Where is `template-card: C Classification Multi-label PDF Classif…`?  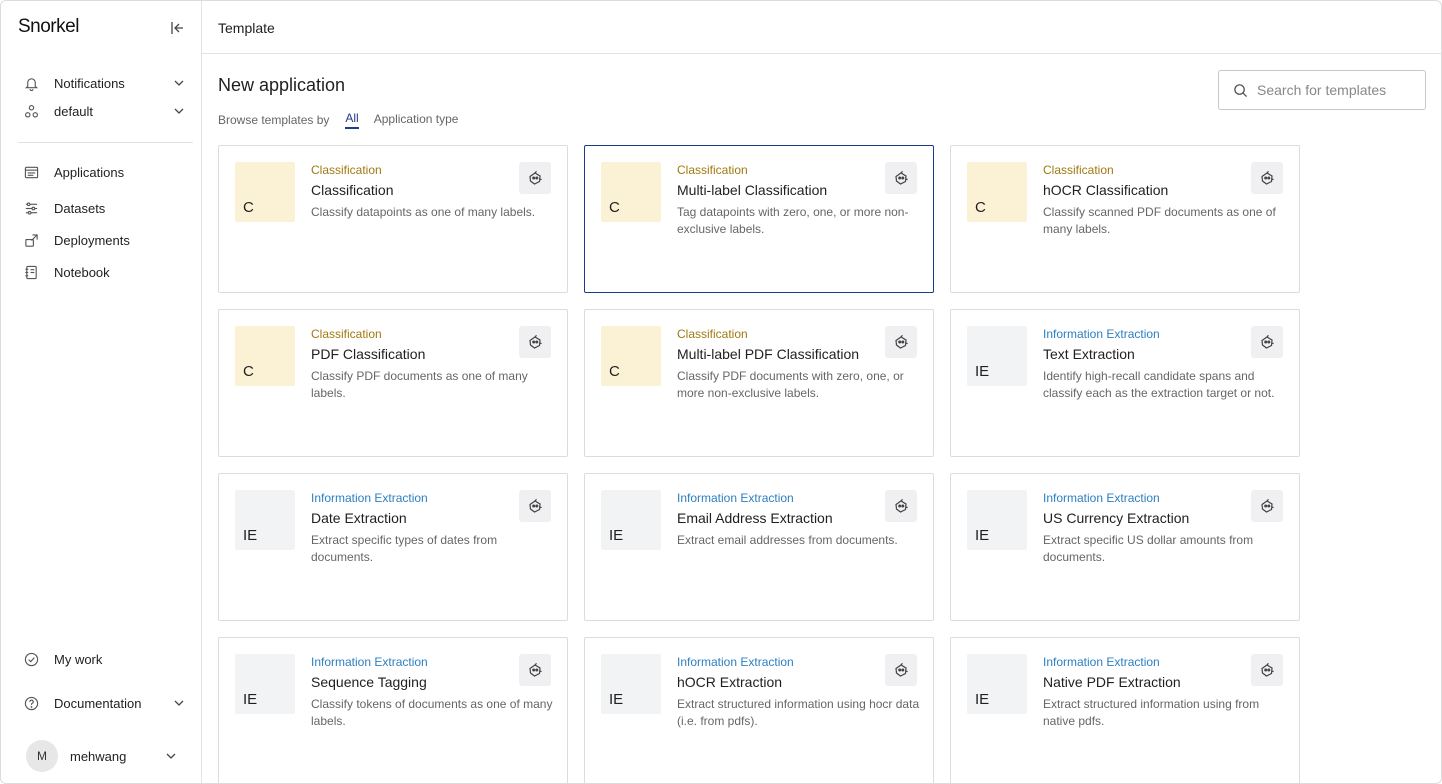
template-card: C Classification Multi-label PDF Classif… is located at coordinates (759, 383).